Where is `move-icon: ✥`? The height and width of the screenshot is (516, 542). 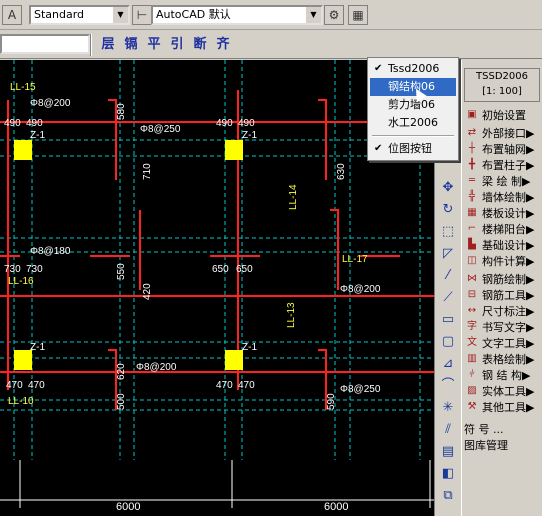
move-icon: ✥ is located at coordinates (448, 188).